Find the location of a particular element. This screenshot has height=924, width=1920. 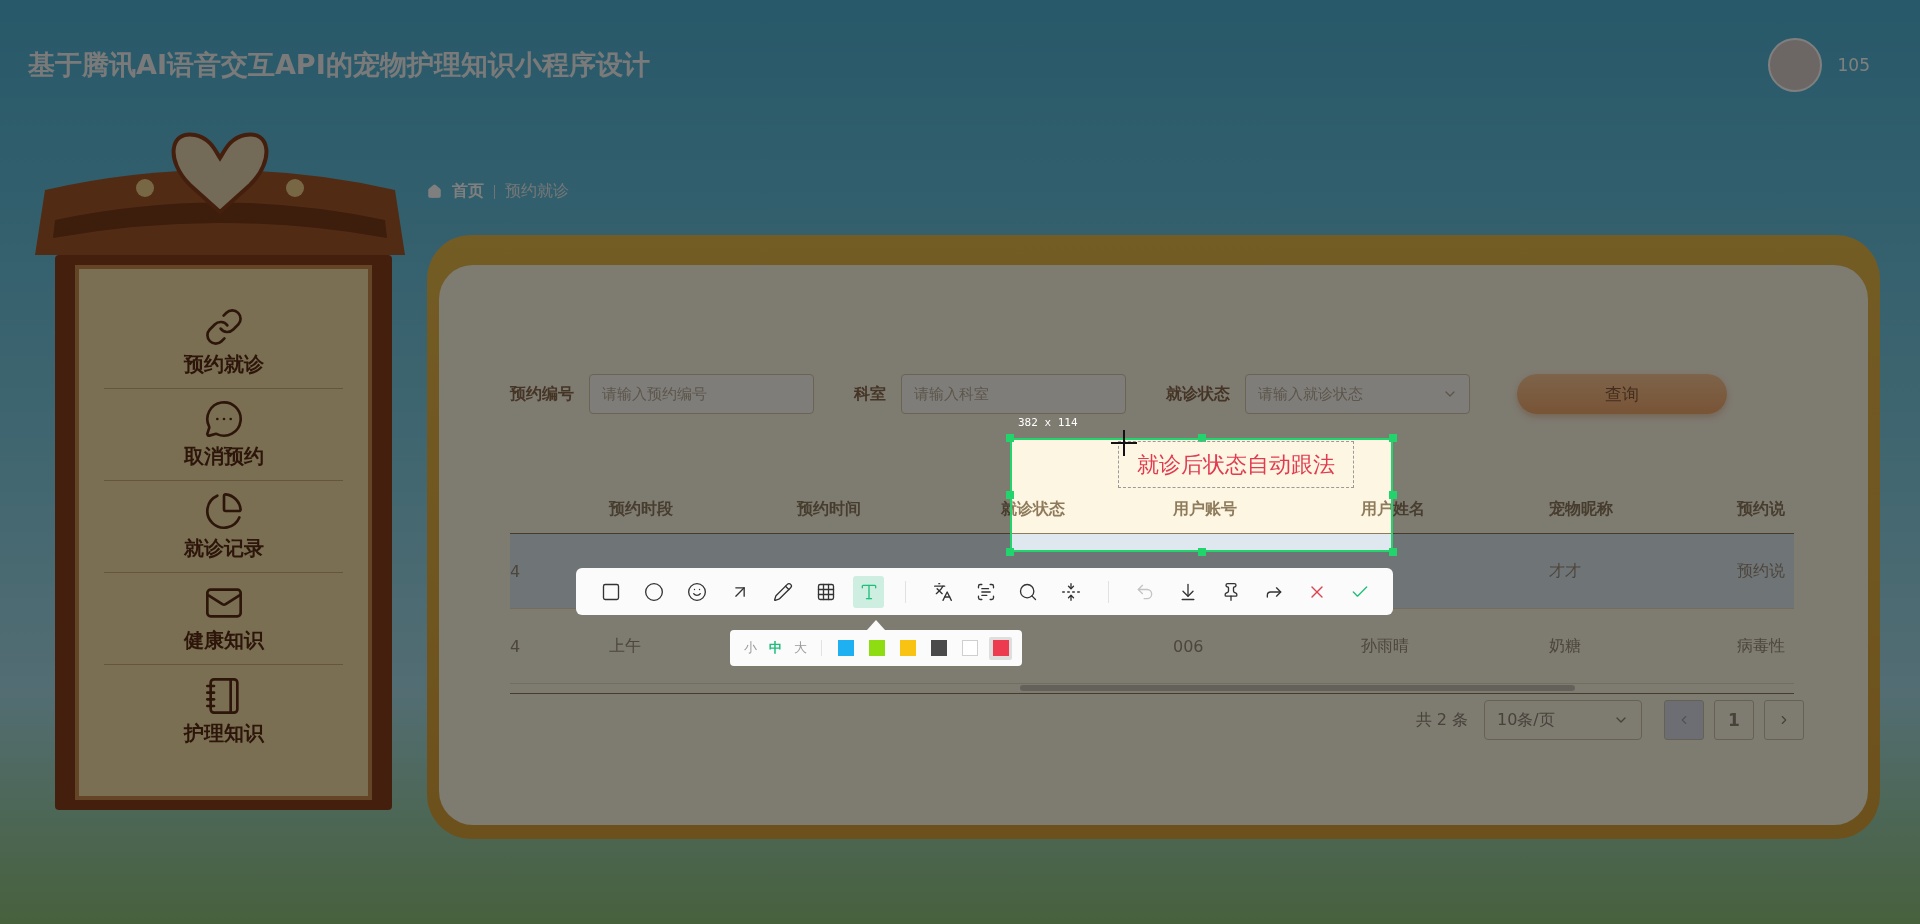

user-name: 105 is located at coordinates (1853, 65).